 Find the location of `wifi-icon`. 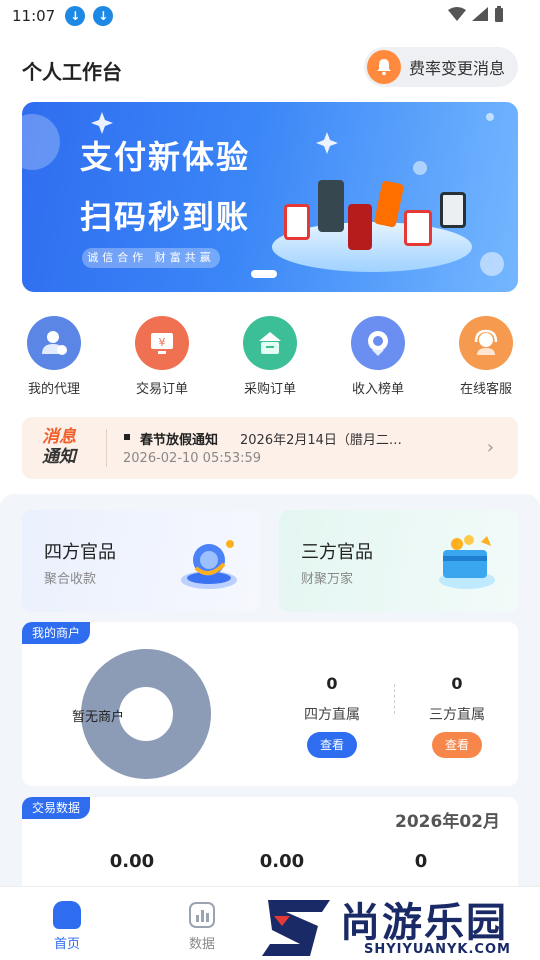

wifi-icon is located at coordinates (457, 14).